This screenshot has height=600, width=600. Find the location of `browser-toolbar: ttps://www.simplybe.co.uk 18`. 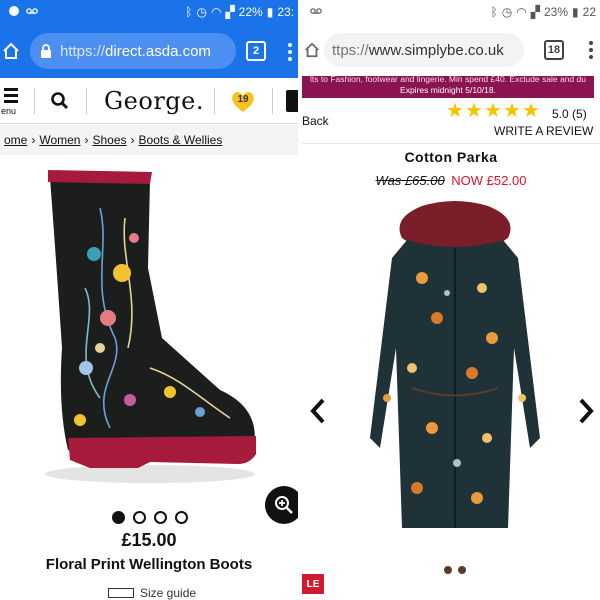

browser-toolbar: ttps://www.simplybe.co.uk 18 is located at coordinates (451, 50).